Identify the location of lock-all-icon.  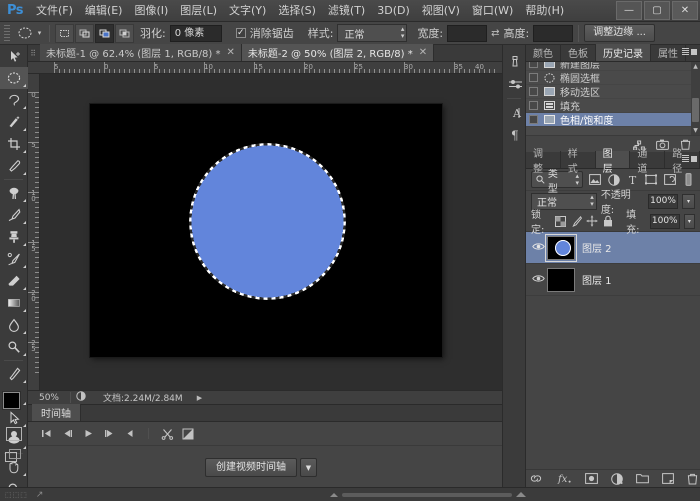
(608, 221).